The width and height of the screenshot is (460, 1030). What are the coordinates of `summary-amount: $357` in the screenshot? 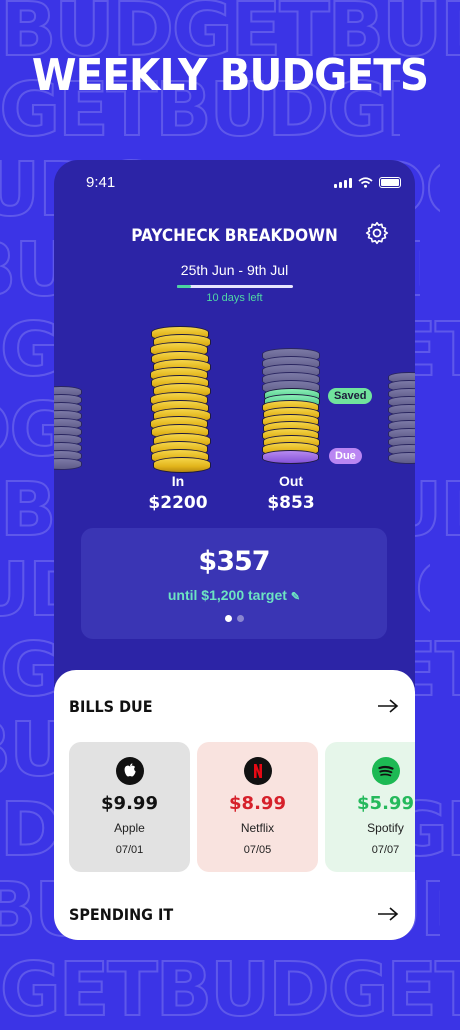 It's located at (234, 561).